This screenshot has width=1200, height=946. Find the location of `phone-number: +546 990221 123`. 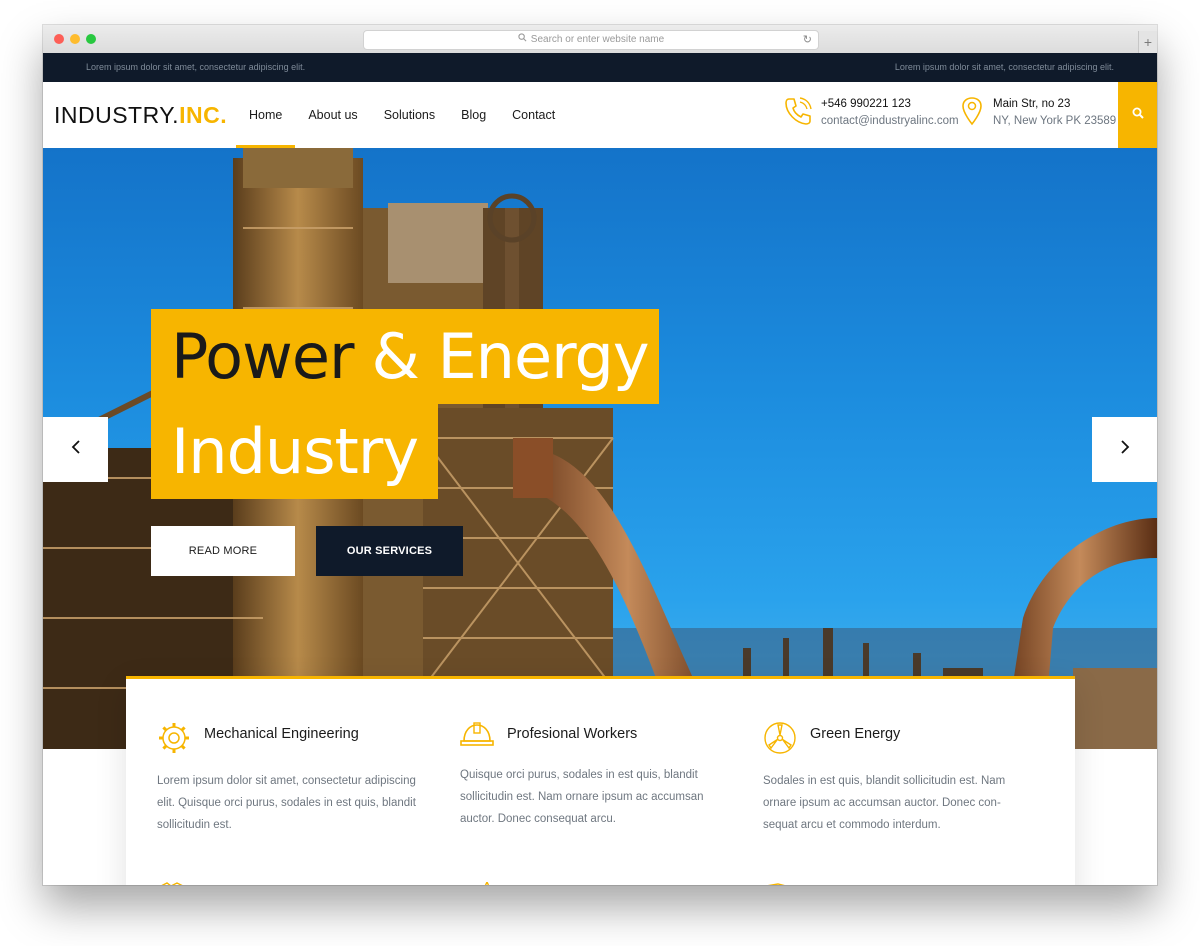

phone-number: +546 990221 123 is located at coordinates (890, 104).